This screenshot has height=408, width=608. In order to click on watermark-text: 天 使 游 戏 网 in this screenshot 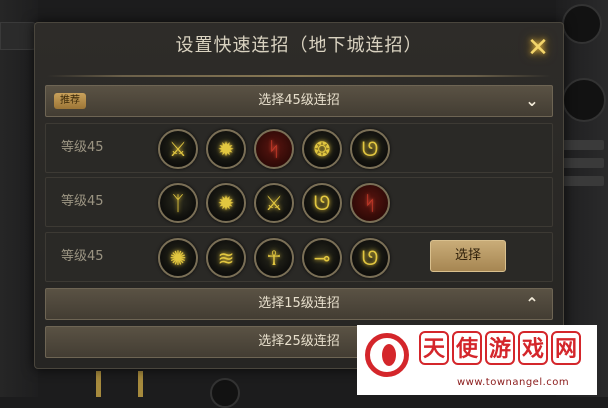, I will do `click(500, 348)`.